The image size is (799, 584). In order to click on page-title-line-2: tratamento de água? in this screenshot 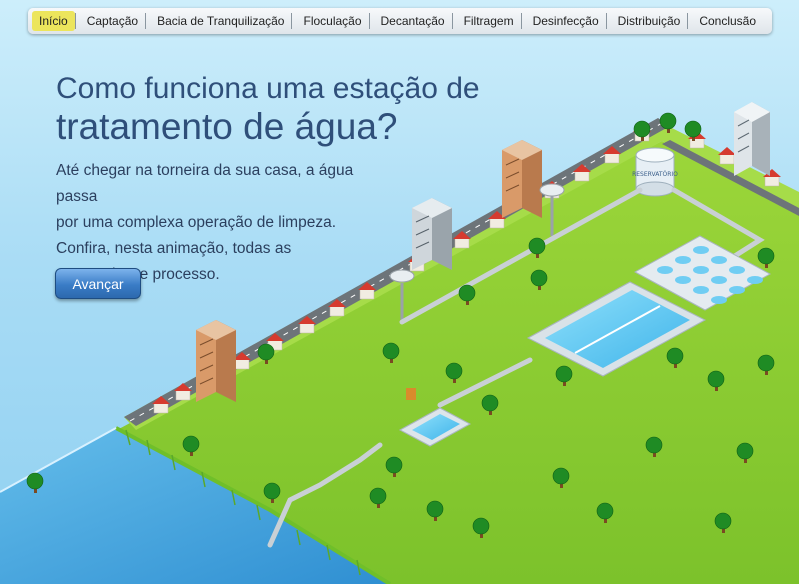, I will do `click(227, 126)`.